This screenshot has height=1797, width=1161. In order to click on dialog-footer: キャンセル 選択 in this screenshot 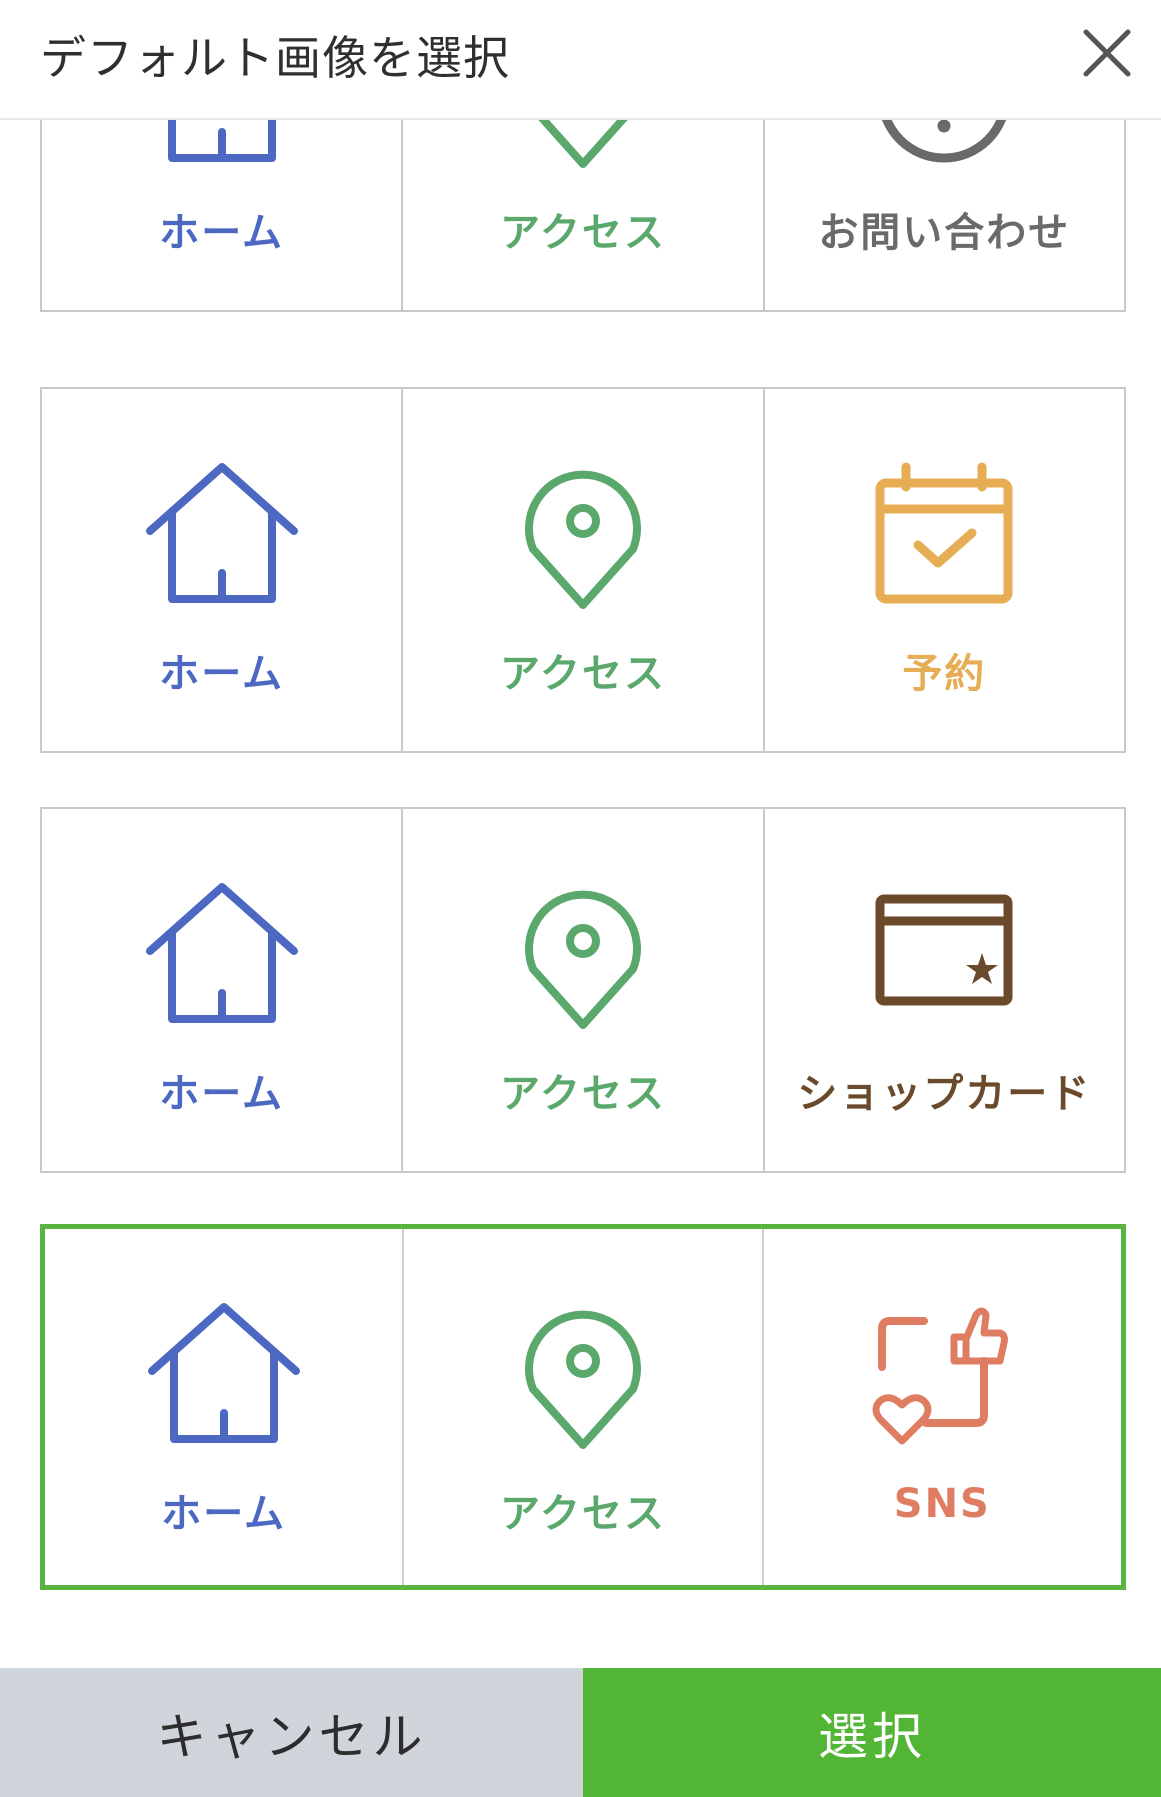, I will do `click(580, 1732)`.